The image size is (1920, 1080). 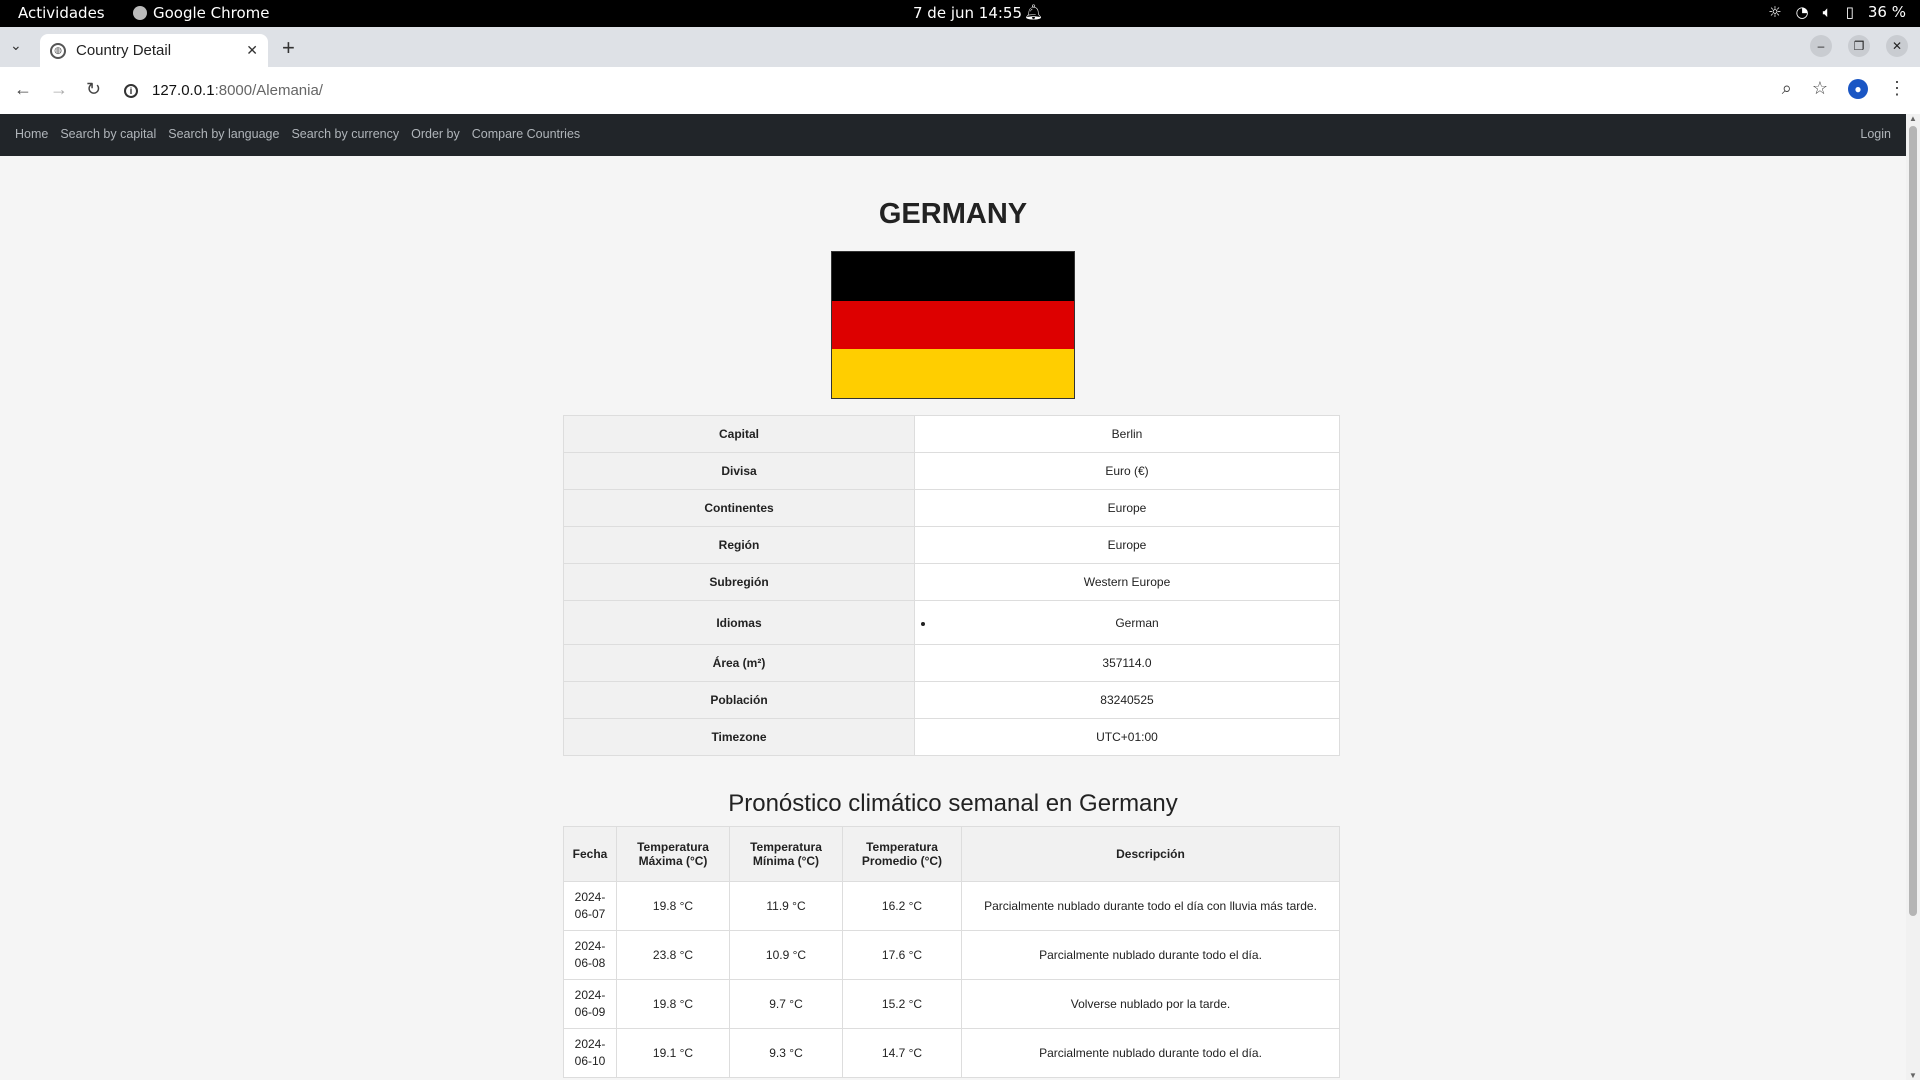 What do you see at coordinates (739, 582) in the screenshot?
I see `info-label: Subregión` at bounding box center [739, 582].